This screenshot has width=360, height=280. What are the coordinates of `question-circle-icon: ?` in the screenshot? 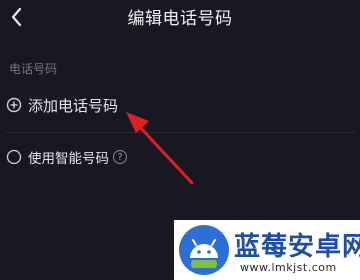 It's located at (120, 157).